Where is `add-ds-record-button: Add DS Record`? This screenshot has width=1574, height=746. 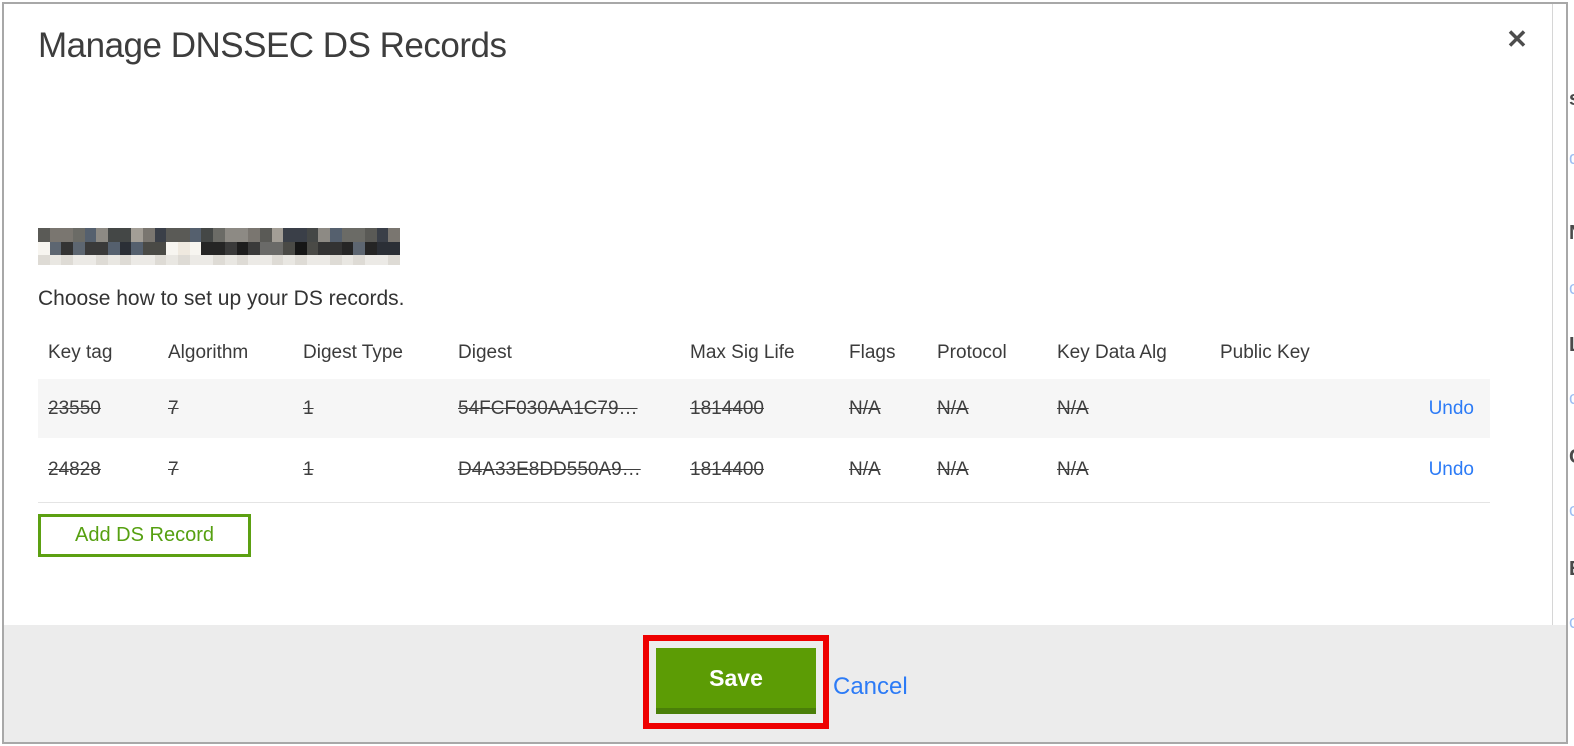 add-ds-record-button: Add DS Record is located at coordinates (144, 535).